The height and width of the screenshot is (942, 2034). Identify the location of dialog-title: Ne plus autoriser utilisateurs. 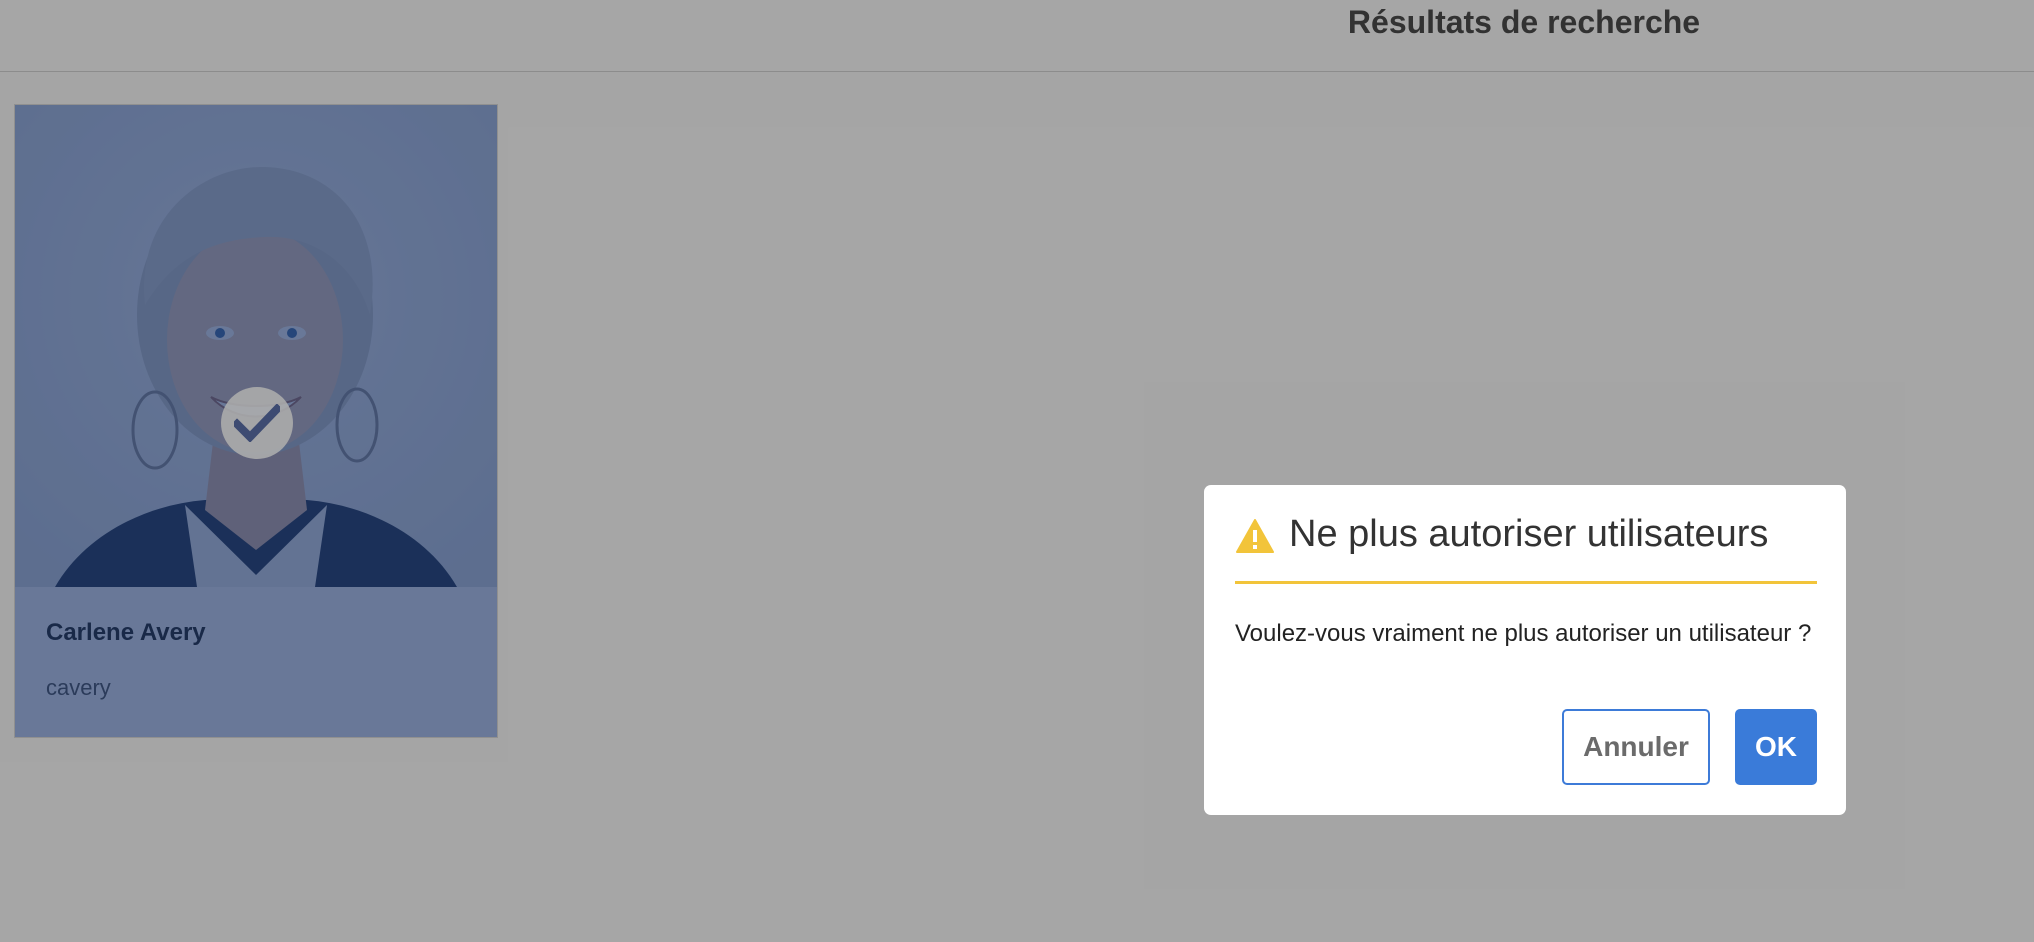
(1529, 534).